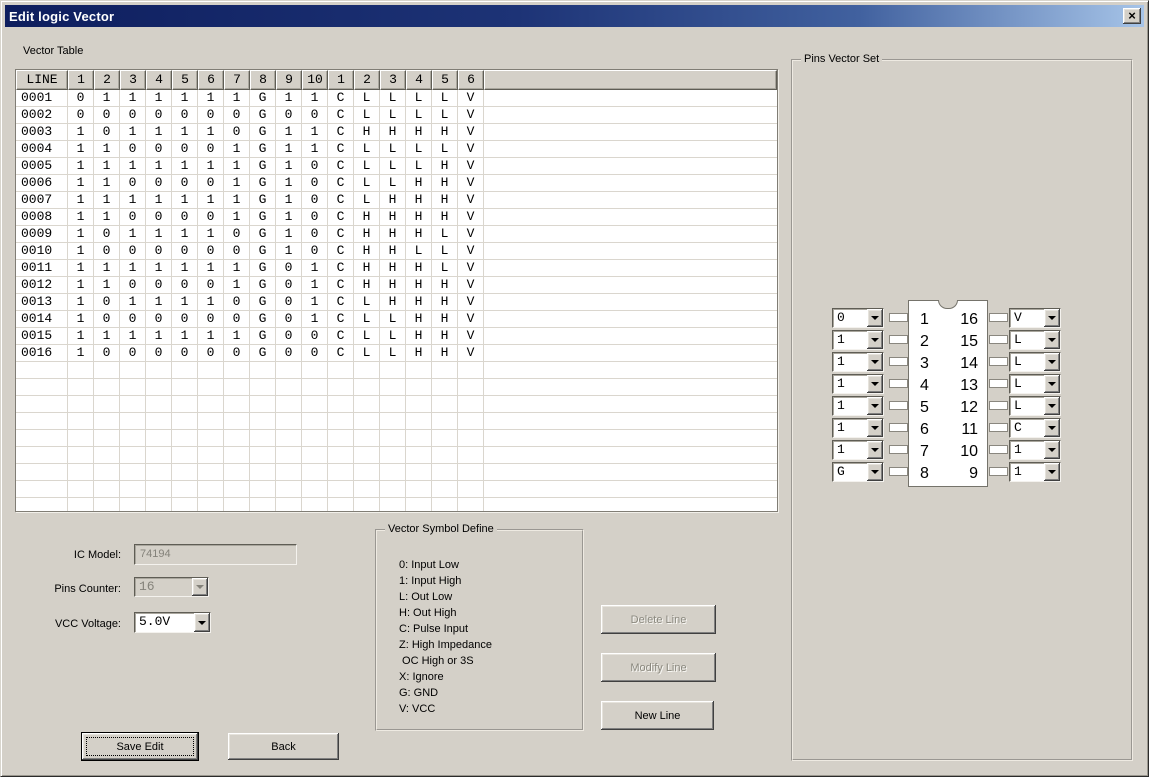 Image resolution: width=1149 pixels, height=777 pixels. I want to click on table-row: 0002 0 0 0 0 0 0 0 G 0 0 C L L L L V, so click(396, 115).